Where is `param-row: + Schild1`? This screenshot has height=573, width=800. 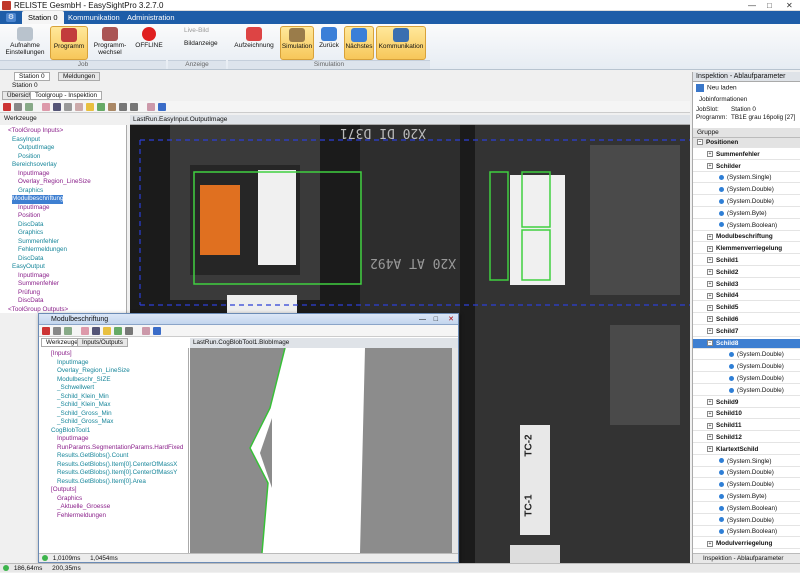
param-row: + Schild1 is located at coordinates (746, 261).